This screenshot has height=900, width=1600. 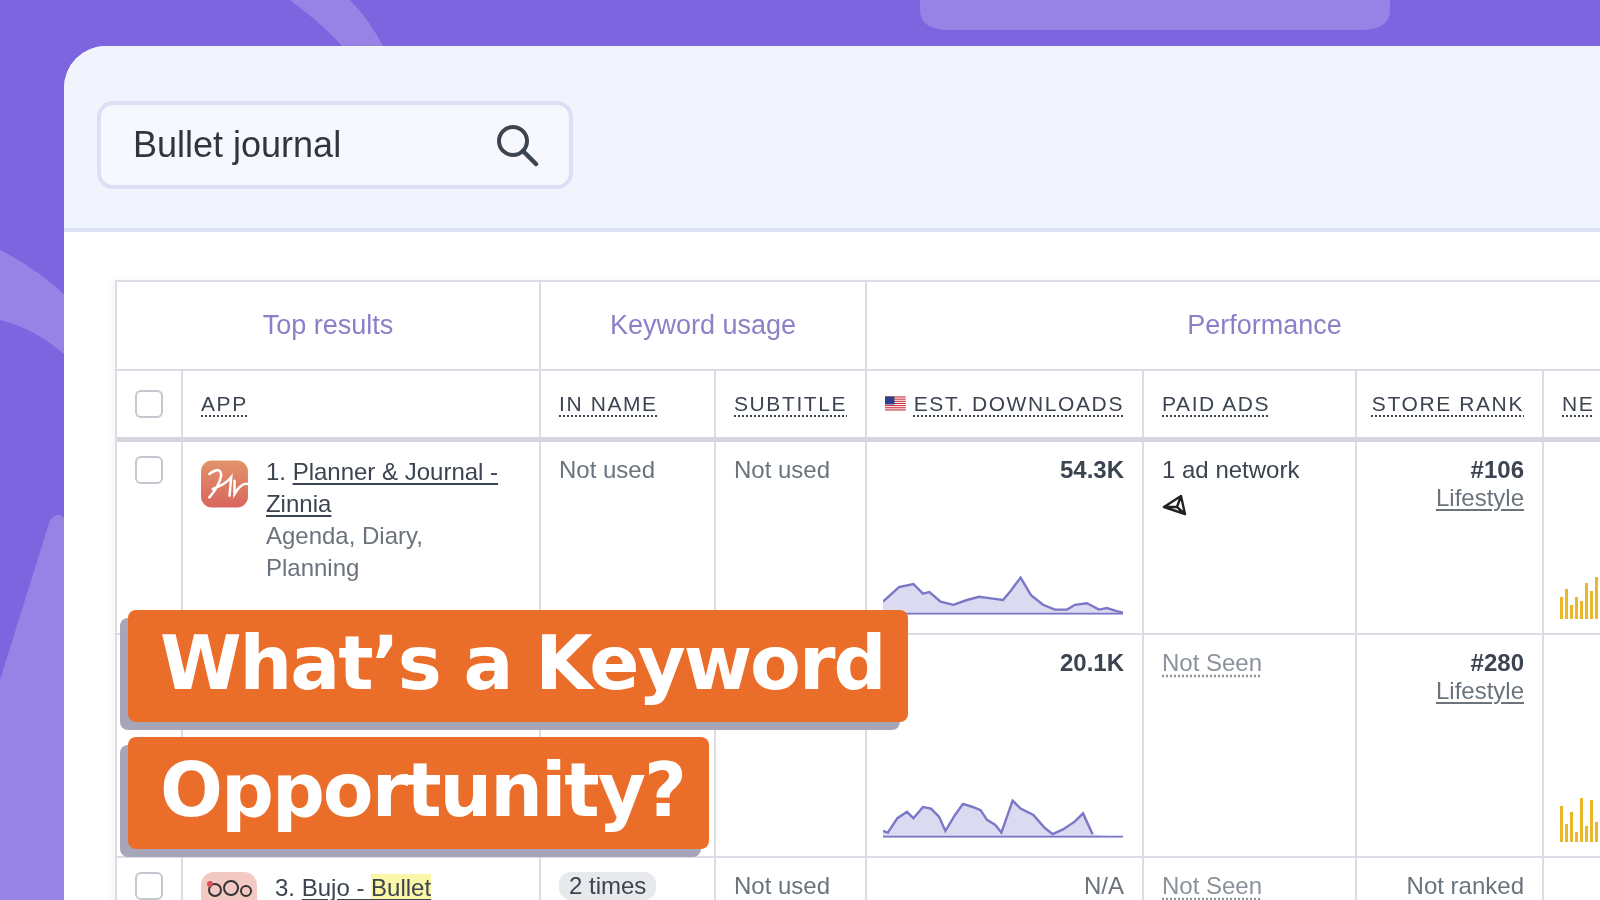 What do you see at coordinates (1465, 886) in the screenshot?
I see `rank-value: Not ranked` at bounding box center [1465, 886].